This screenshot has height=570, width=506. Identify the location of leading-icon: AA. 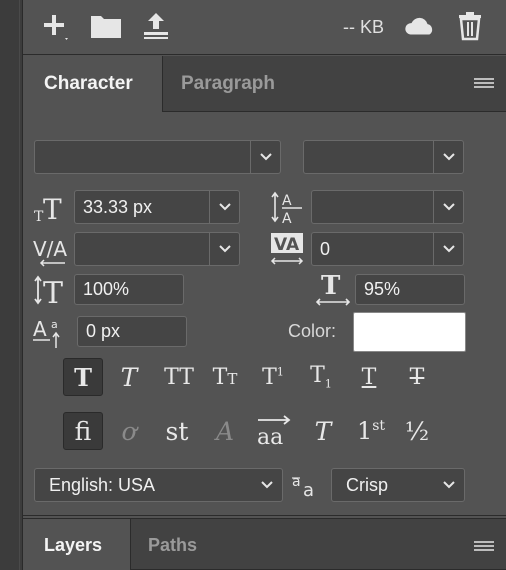
(287, 207).